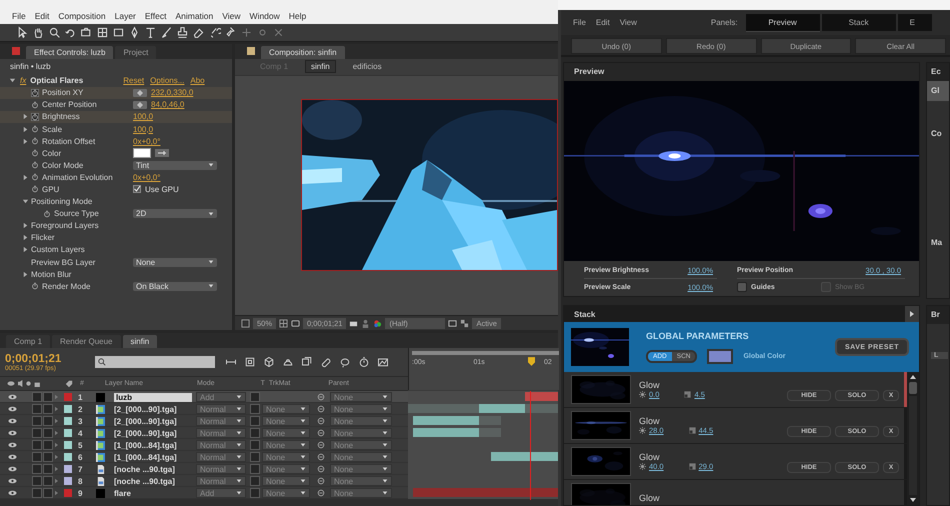  I want to click on selection-arrow-icon, so click(22, 32).